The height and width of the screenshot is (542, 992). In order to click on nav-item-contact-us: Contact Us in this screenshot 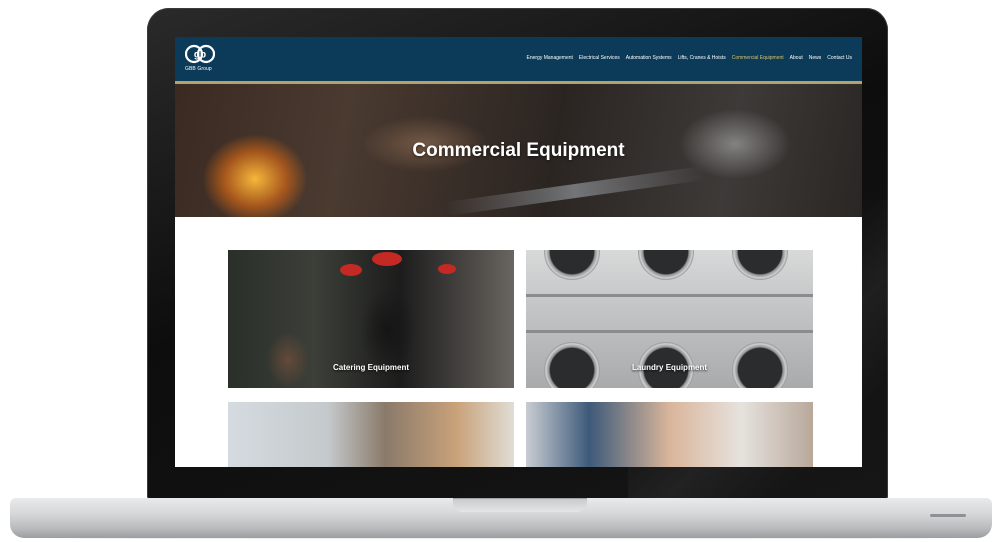, I will do `click(839, 58)`.